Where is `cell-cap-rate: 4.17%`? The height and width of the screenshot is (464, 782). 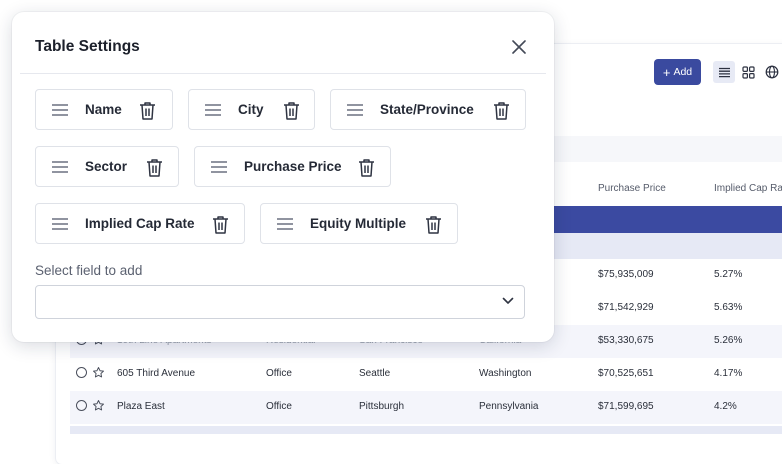 cell-cap-rate: 4.17% is located at coordinates (728, 373).